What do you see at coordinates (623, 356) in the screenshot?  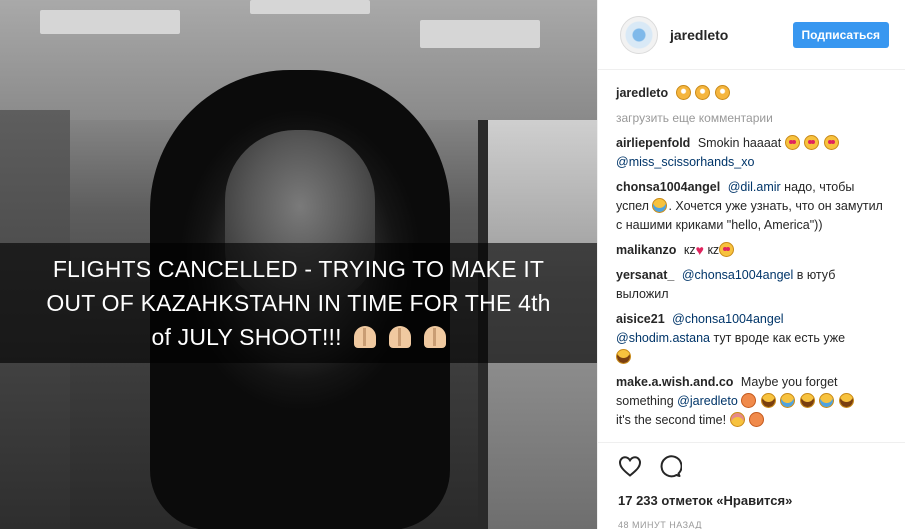 I see `grinning-sweat-icon` at bounding box center [623, 356].